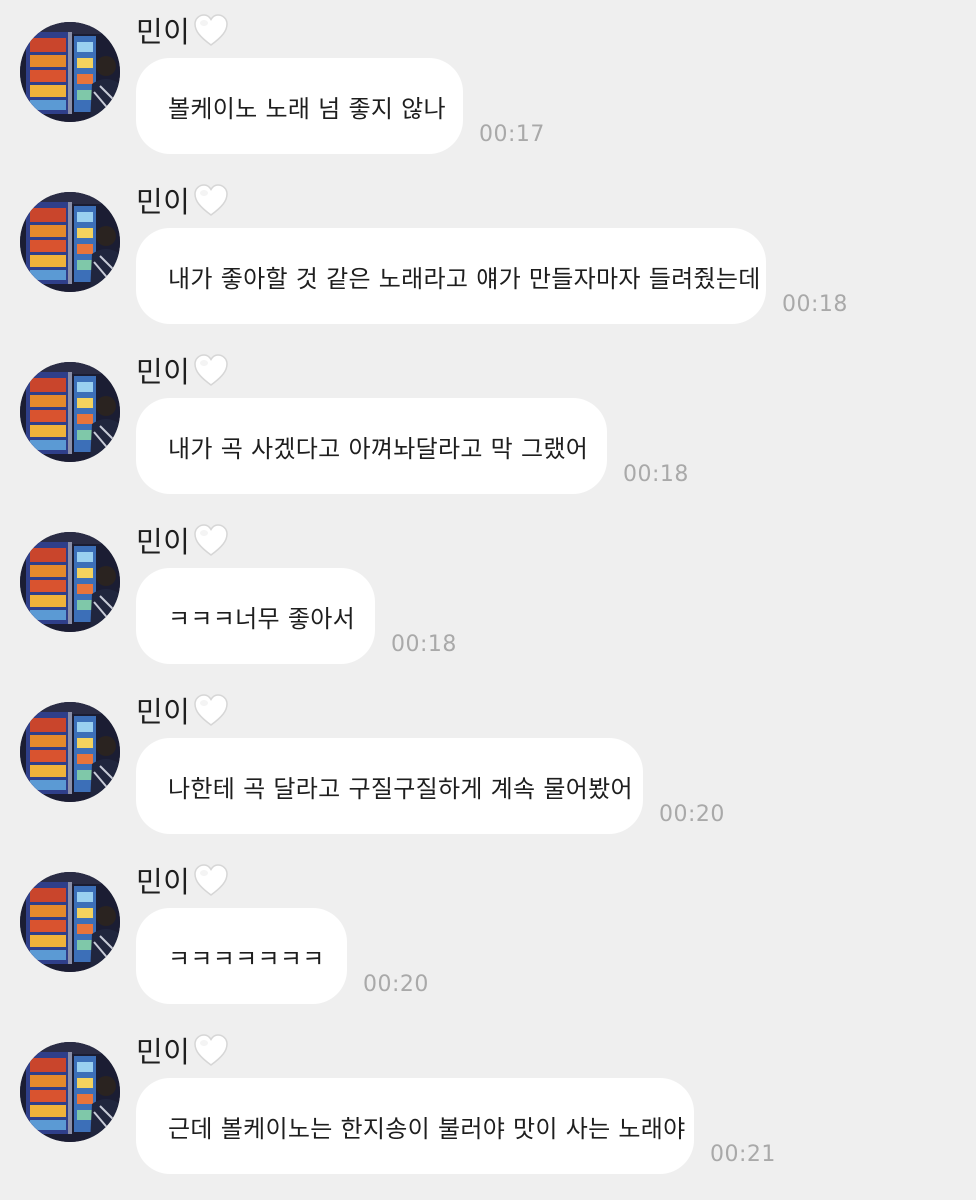 The width and height of the screenshot is (976, 1200). I want to click on message-row: 민이 ㅋㅋㅋ너무 좋아서 00:18, so click(488, 595).